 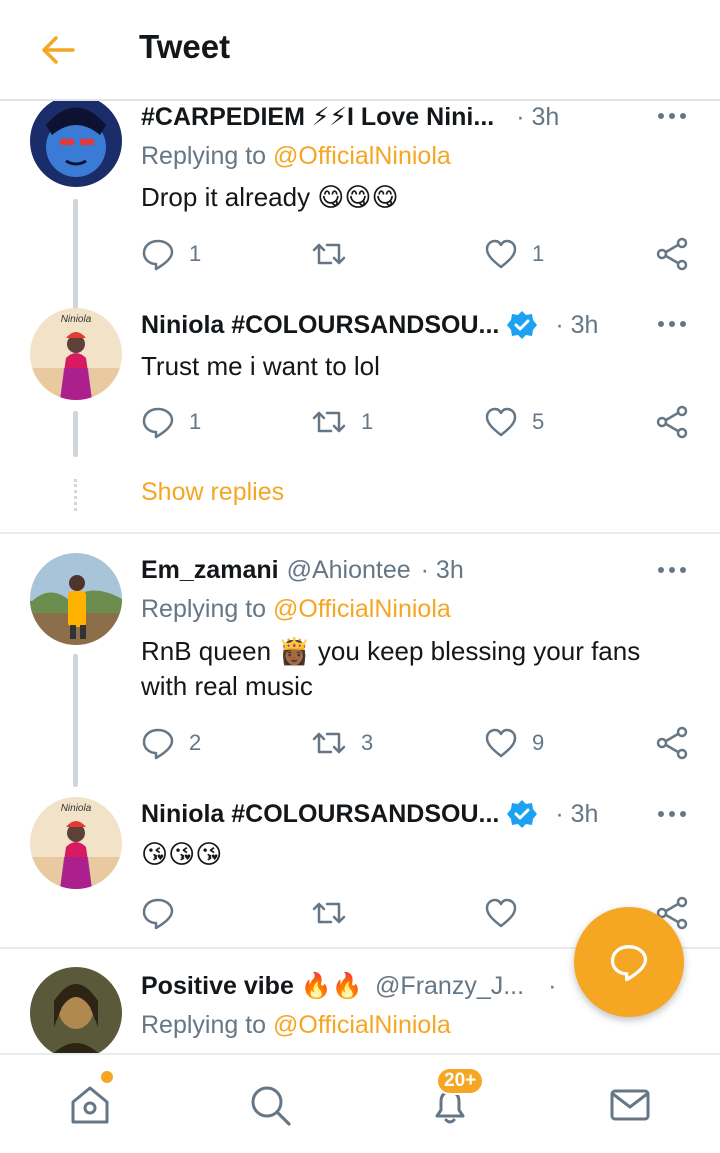 What do you see at coordinates (260, 366) in the screenshot?
I see `tweet-text: Trust me i want to lol` at bounding box center [260, 366].